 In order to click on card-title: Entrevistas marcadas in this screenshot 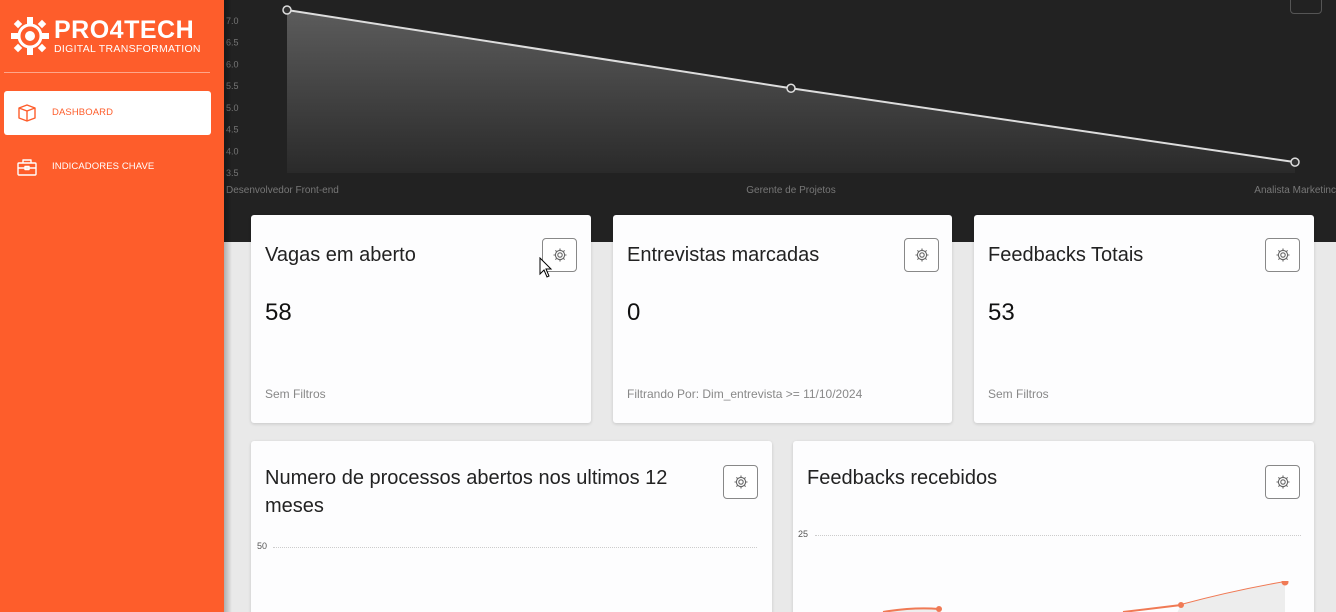, I will do `click(723, 255)`.